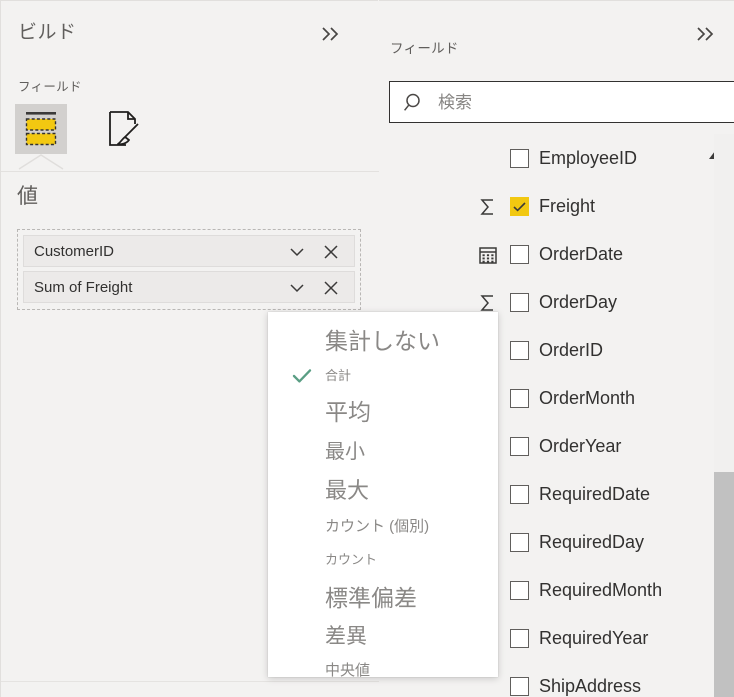 The width and height of the screenshot is (734, 697). I want to click on aggregation-menu-item-label: カウント (個別), so click(377, 526).